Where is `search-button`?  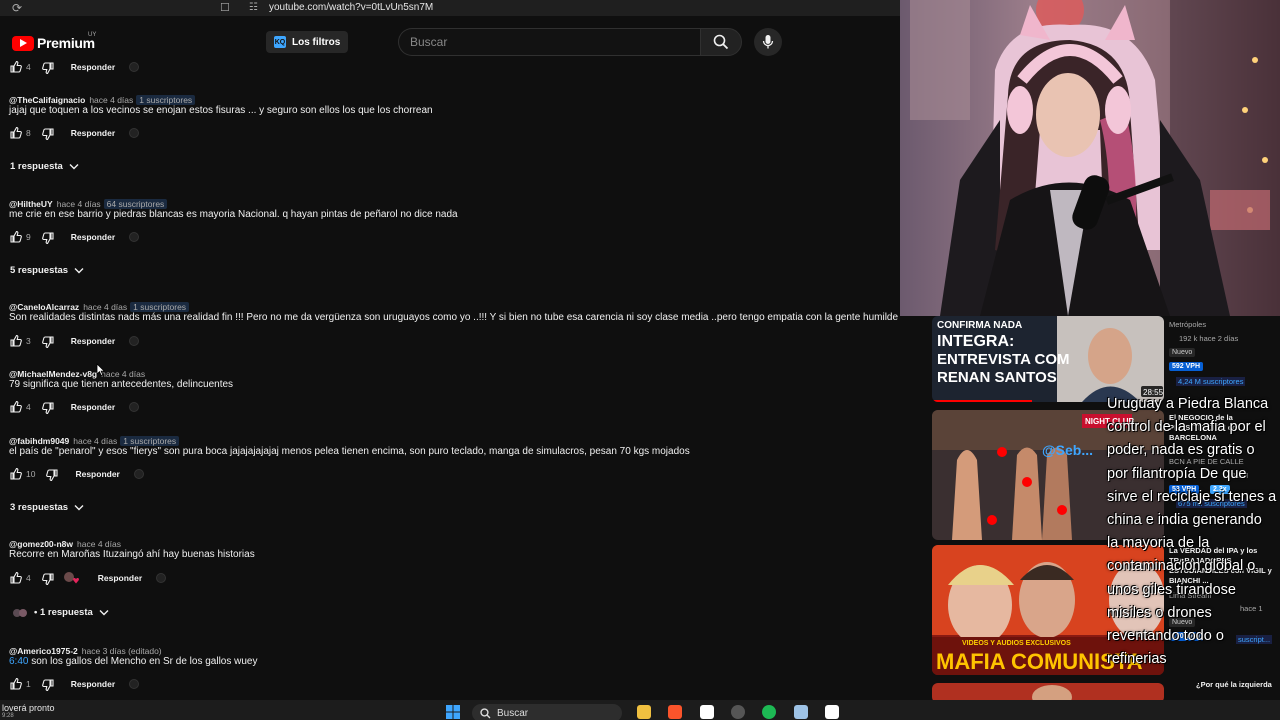 search-button is located at coordinates (721, 42).